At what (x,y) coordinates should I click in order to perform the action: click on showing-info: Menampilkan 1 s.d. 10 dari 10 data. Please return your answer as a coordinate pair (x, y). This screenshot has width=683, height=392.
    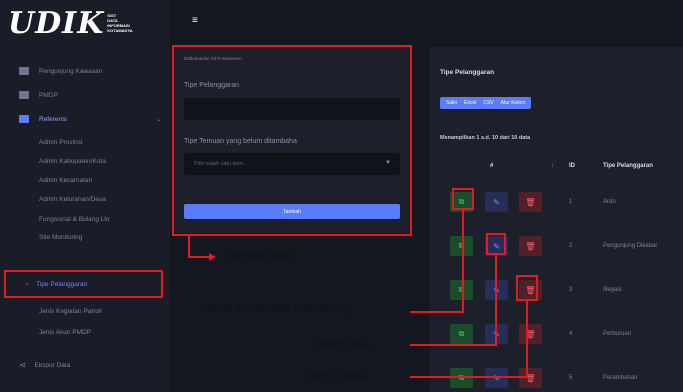
    Looking at the image, I should click on (485, 138).